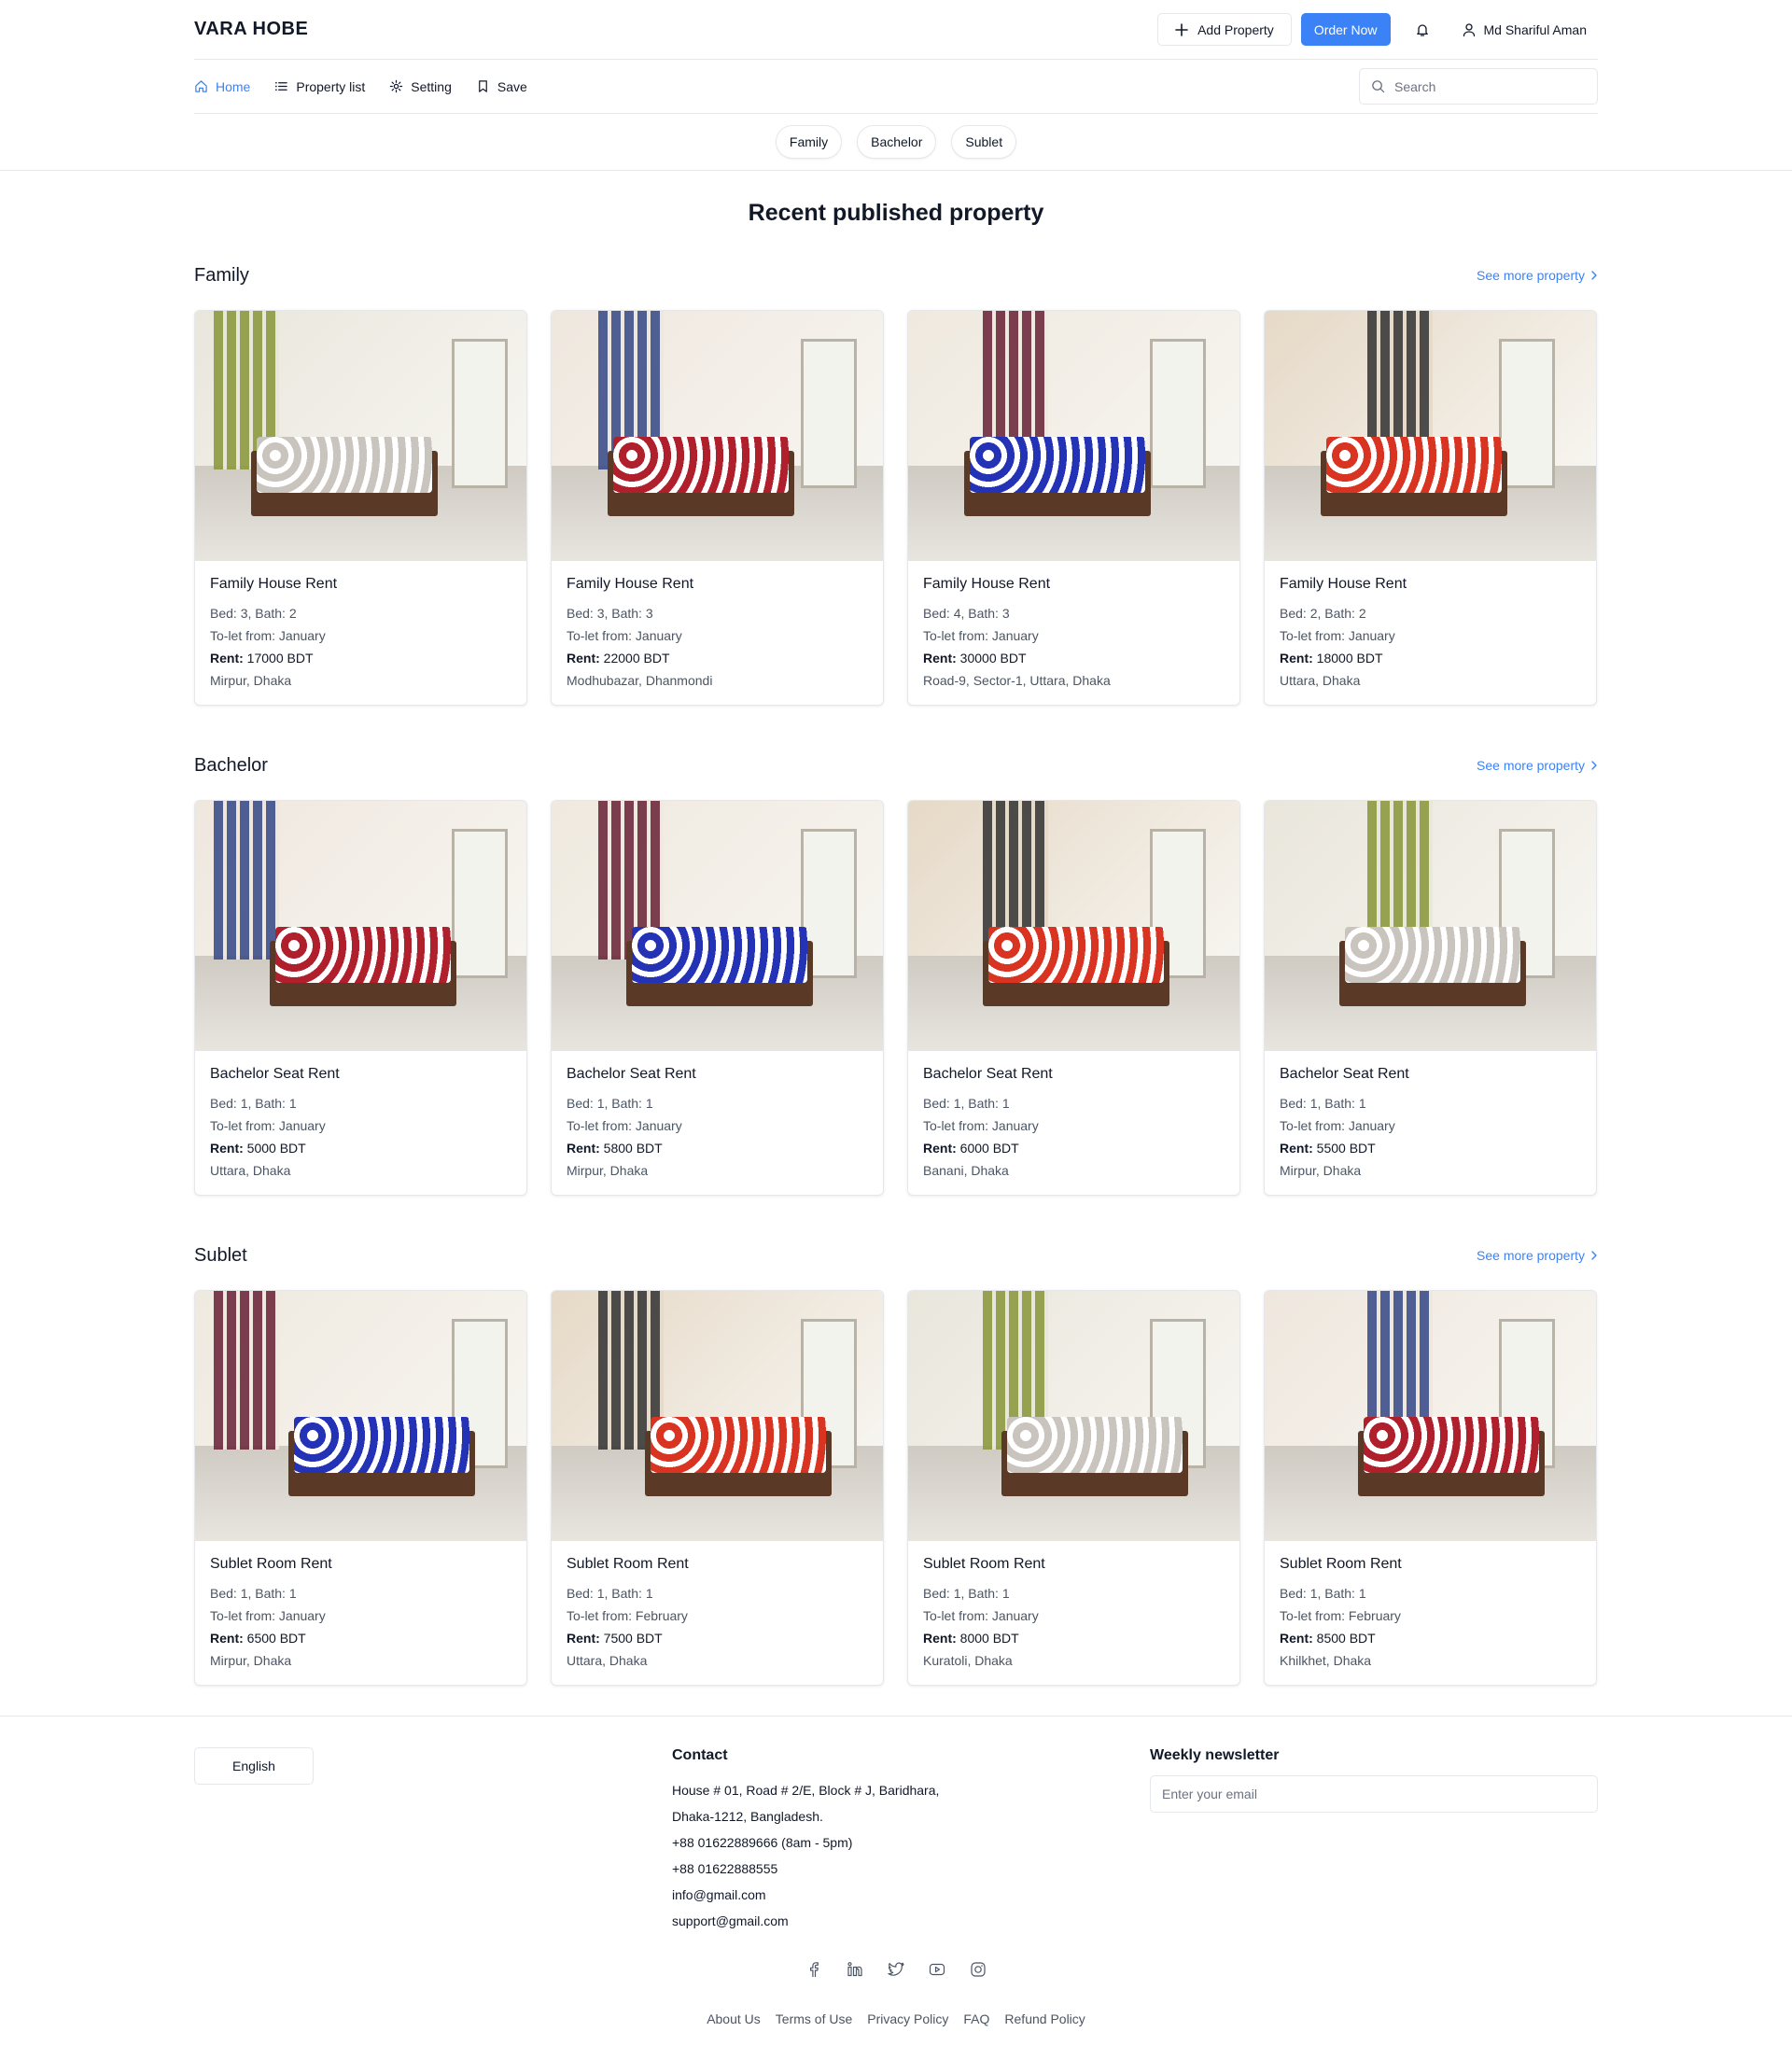  Describe the element at coordinates (1483, 86) in the screenshot. I see `search-input` at that location.